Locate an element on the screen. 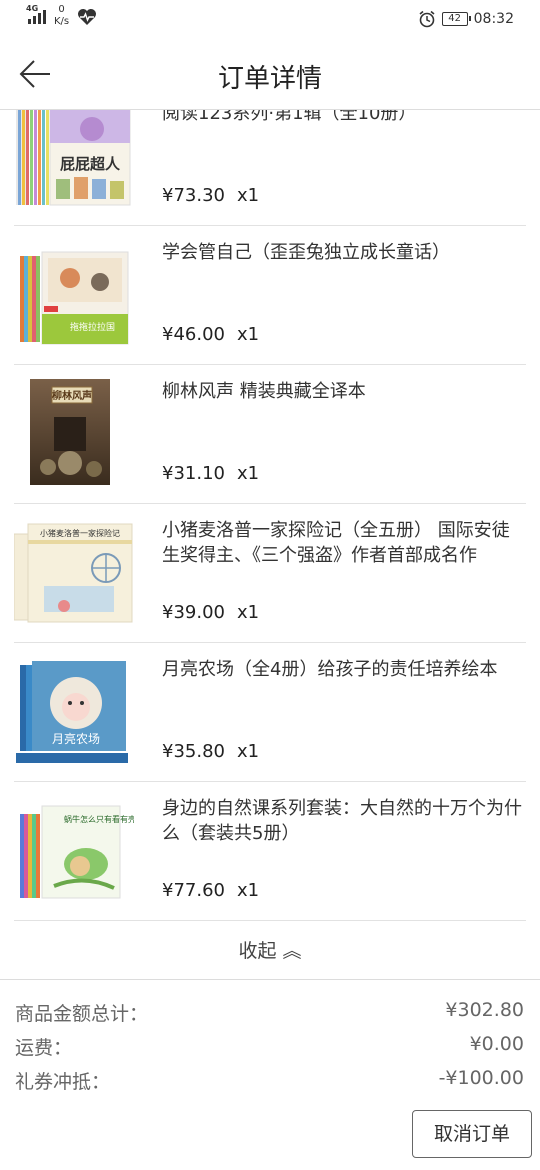 The image size is (540, 1170). goods-total-label: 商品金额总计： is located at coordinates (82, 1014).